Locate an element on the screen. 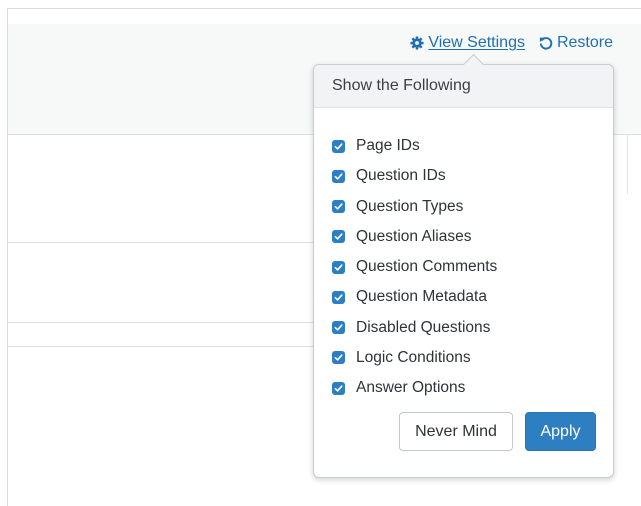 The width and height of the screenshot is (641, 506). option-question-comments: Question Comments is located at coordinates (414, 267).